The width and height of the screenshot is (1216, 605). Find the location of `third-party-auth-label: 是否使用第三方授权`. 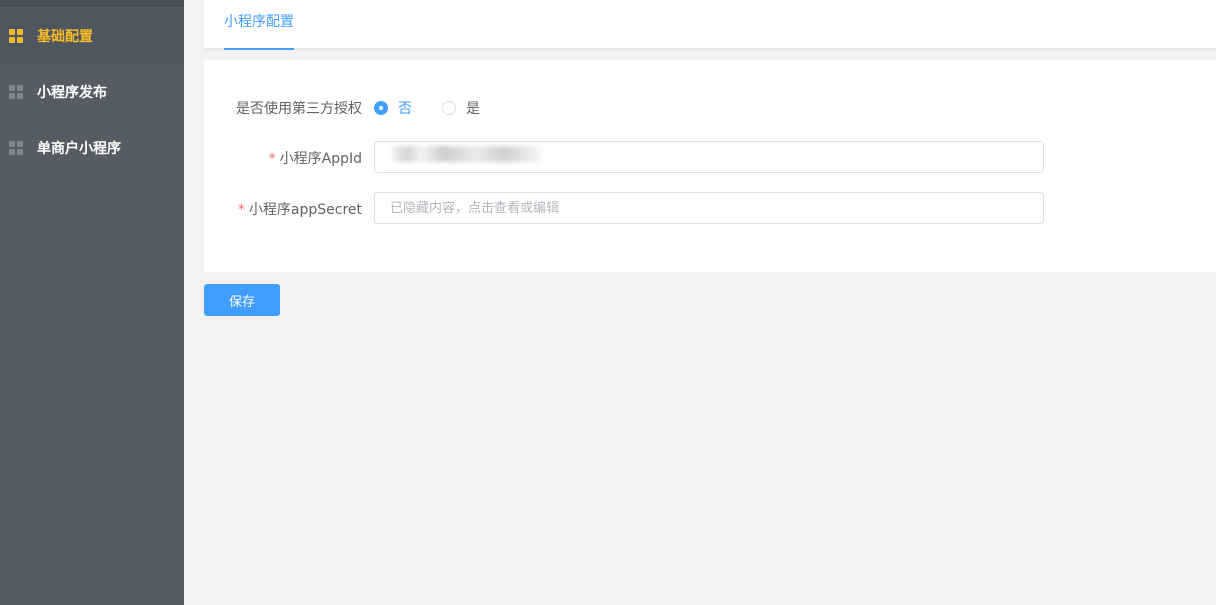

third-party-auth-label: 是否使用第三方授权 is located at coordinates (299, 108).